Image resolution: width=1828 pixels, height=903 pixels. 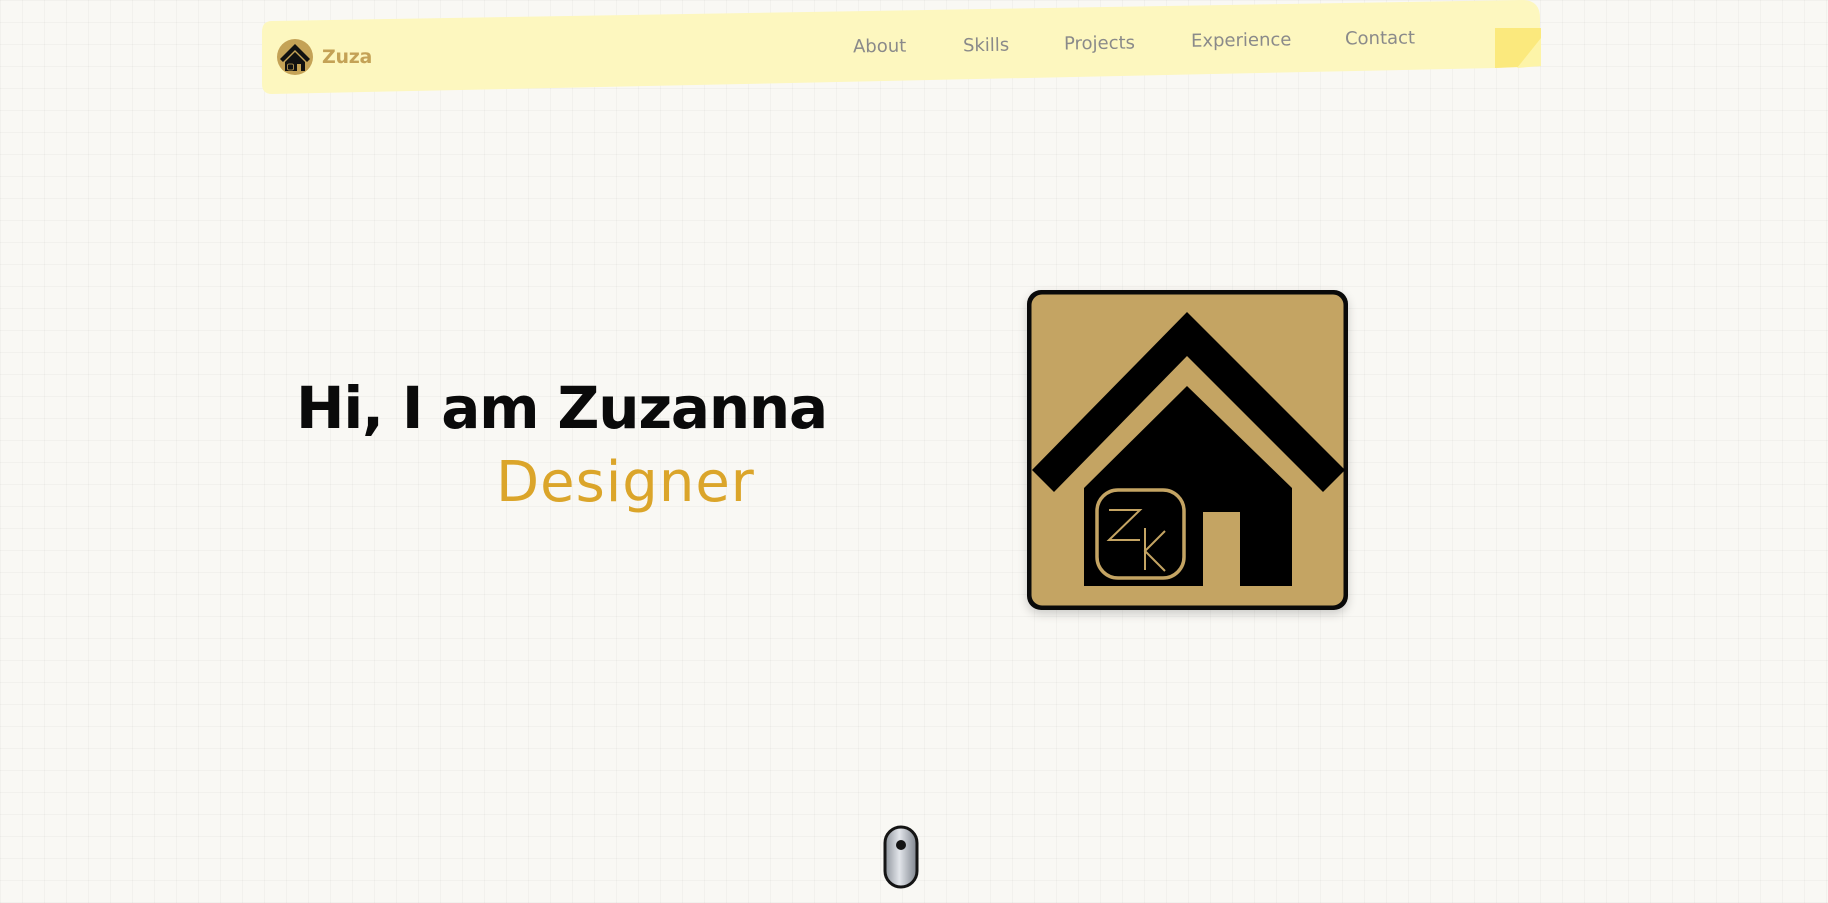 What do you see at coordinates (1380, 39) in the screenshot?
I see `nav-link-contact: Contact` at bounding box center [1380, 39].